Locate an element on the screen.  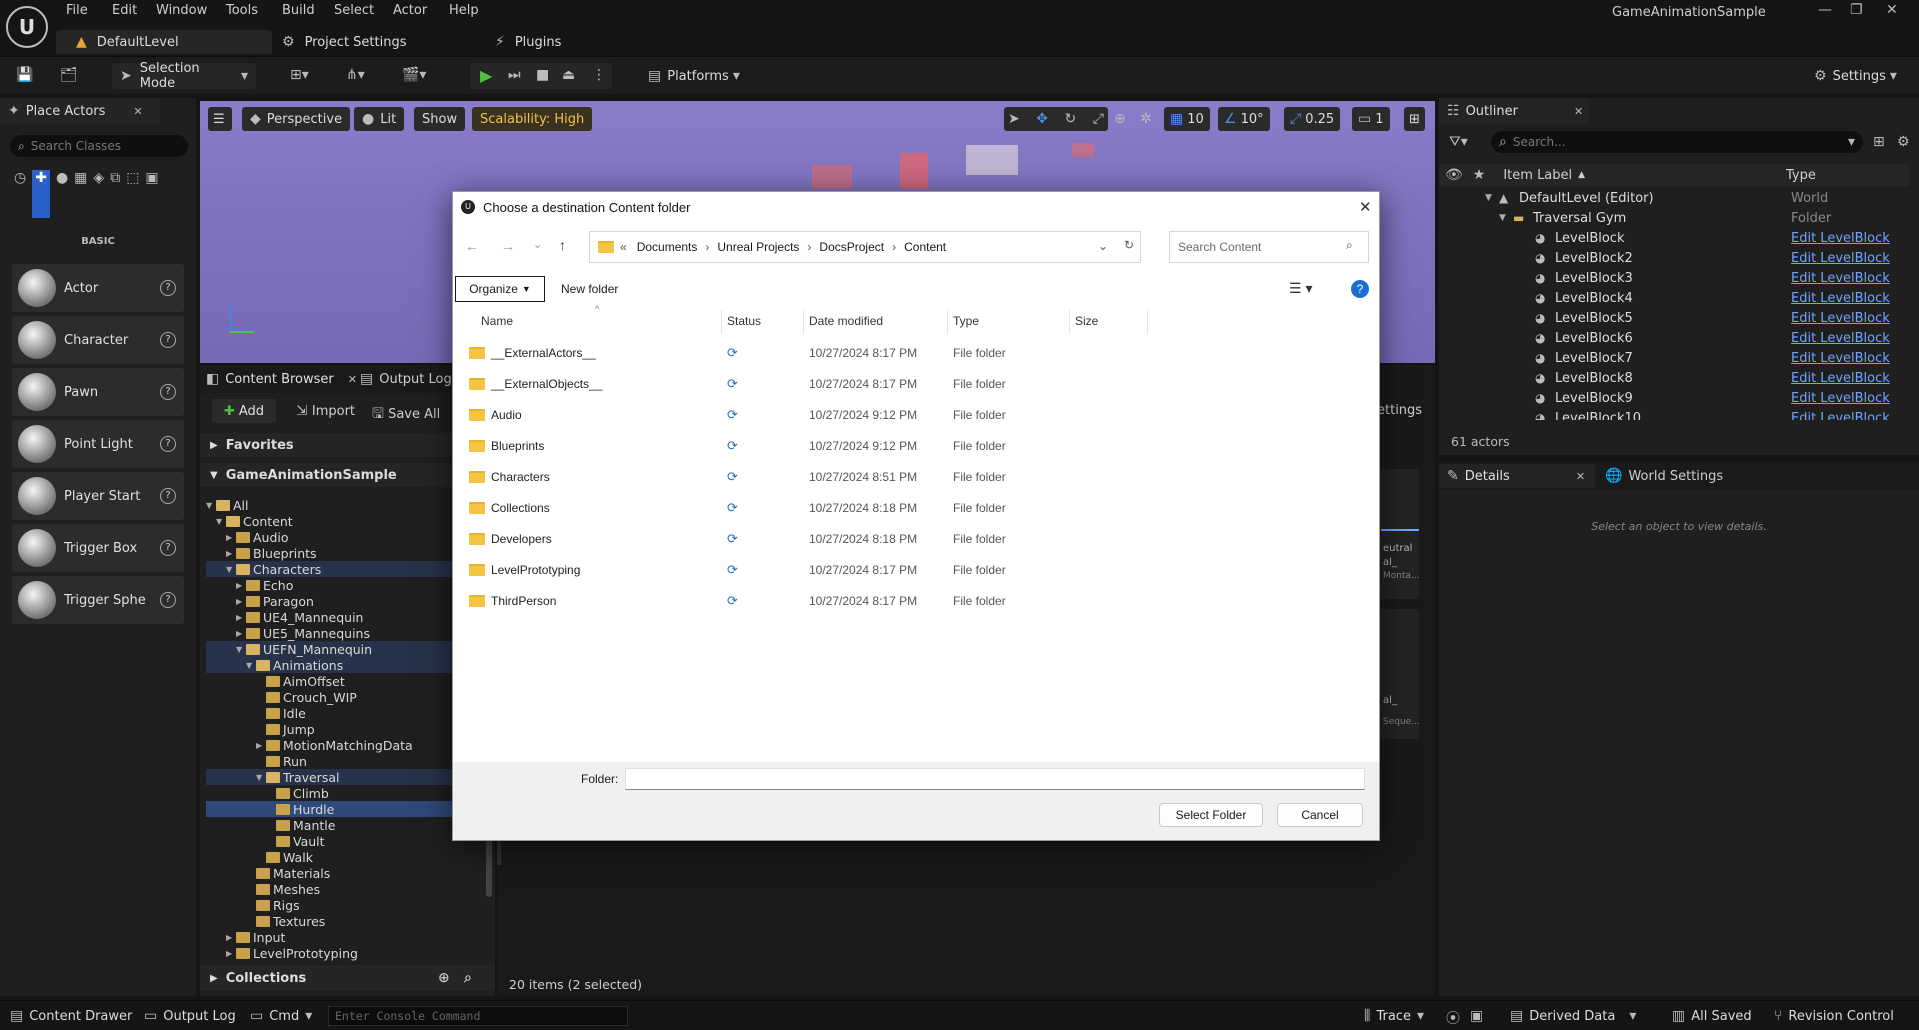
folder-tree-item: Jump is located at coordinates (285, 729).